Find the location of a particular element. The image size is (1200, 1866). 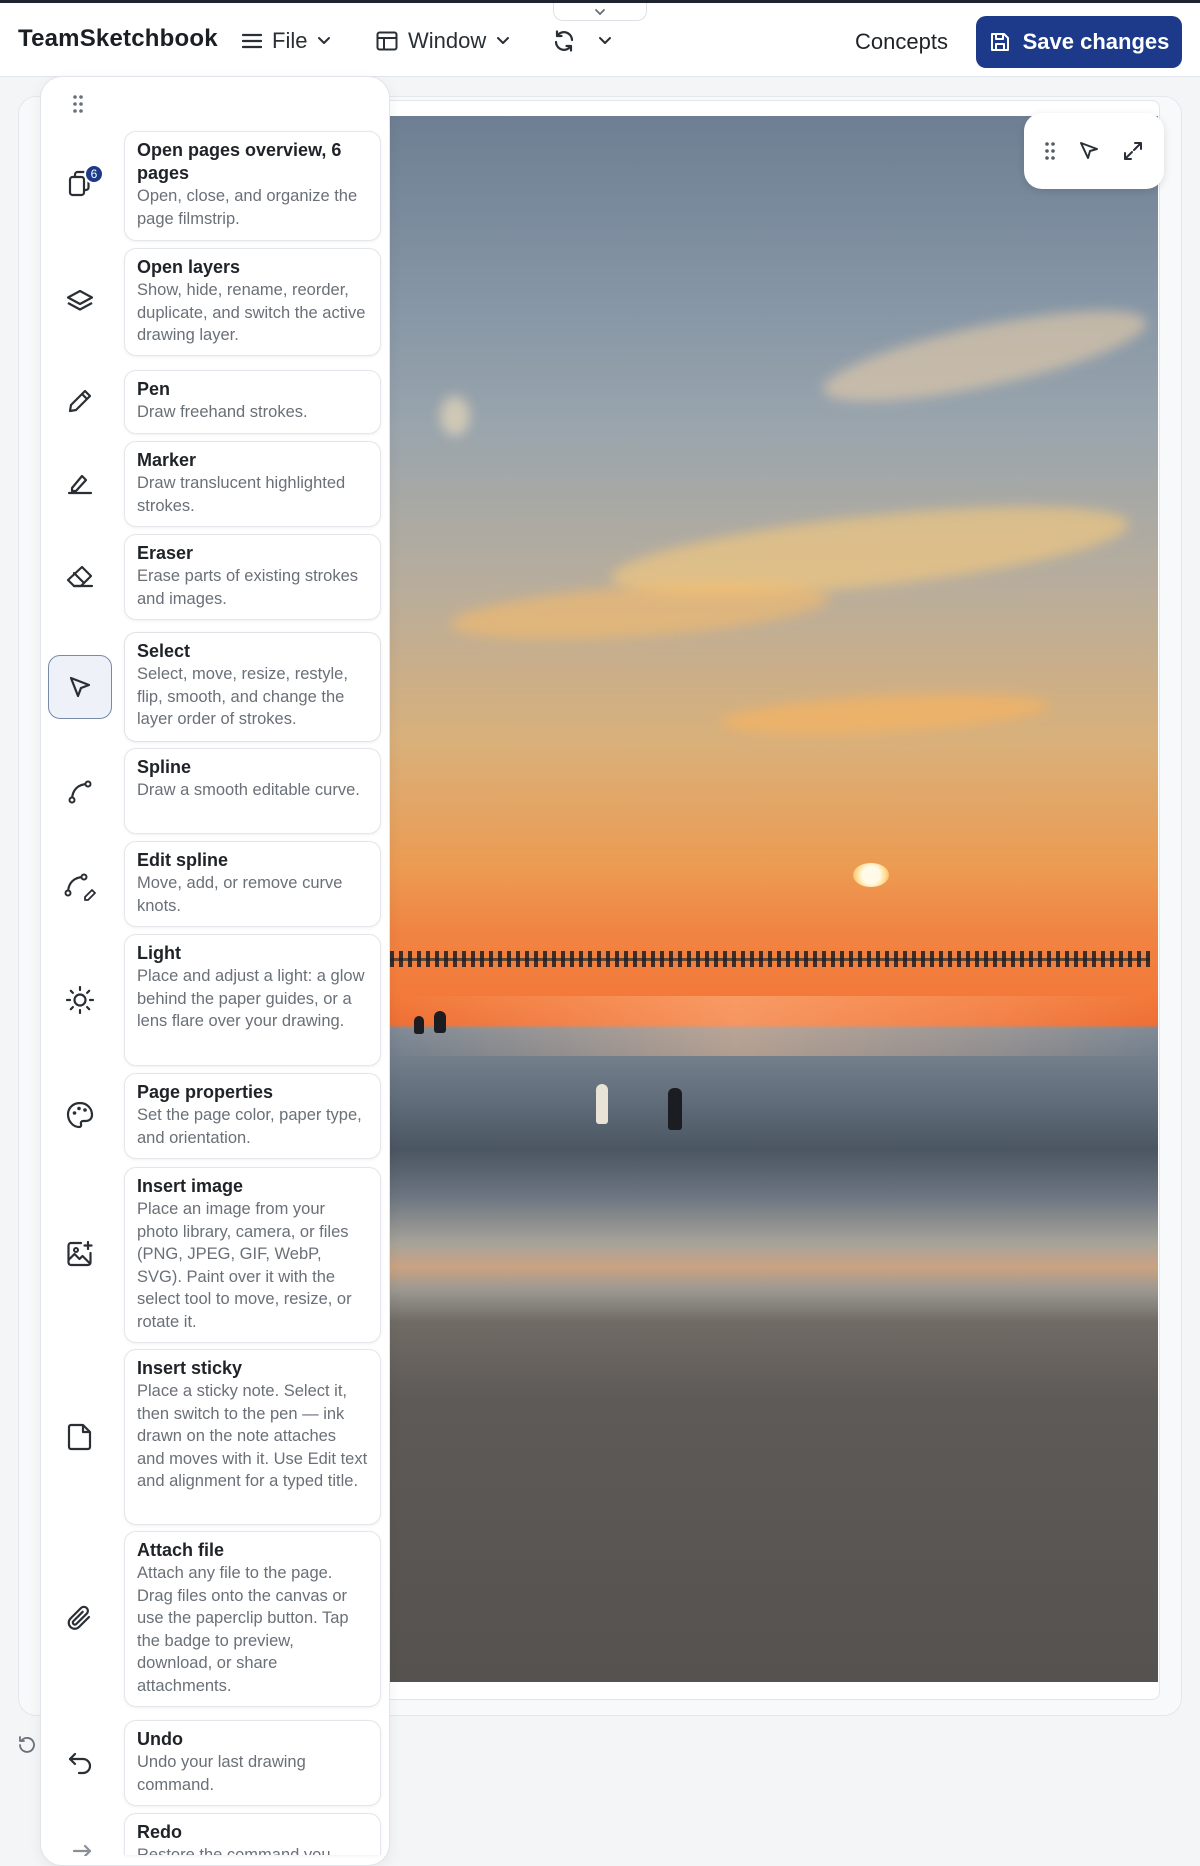

marker-icon is located at coordinates (80, 484).